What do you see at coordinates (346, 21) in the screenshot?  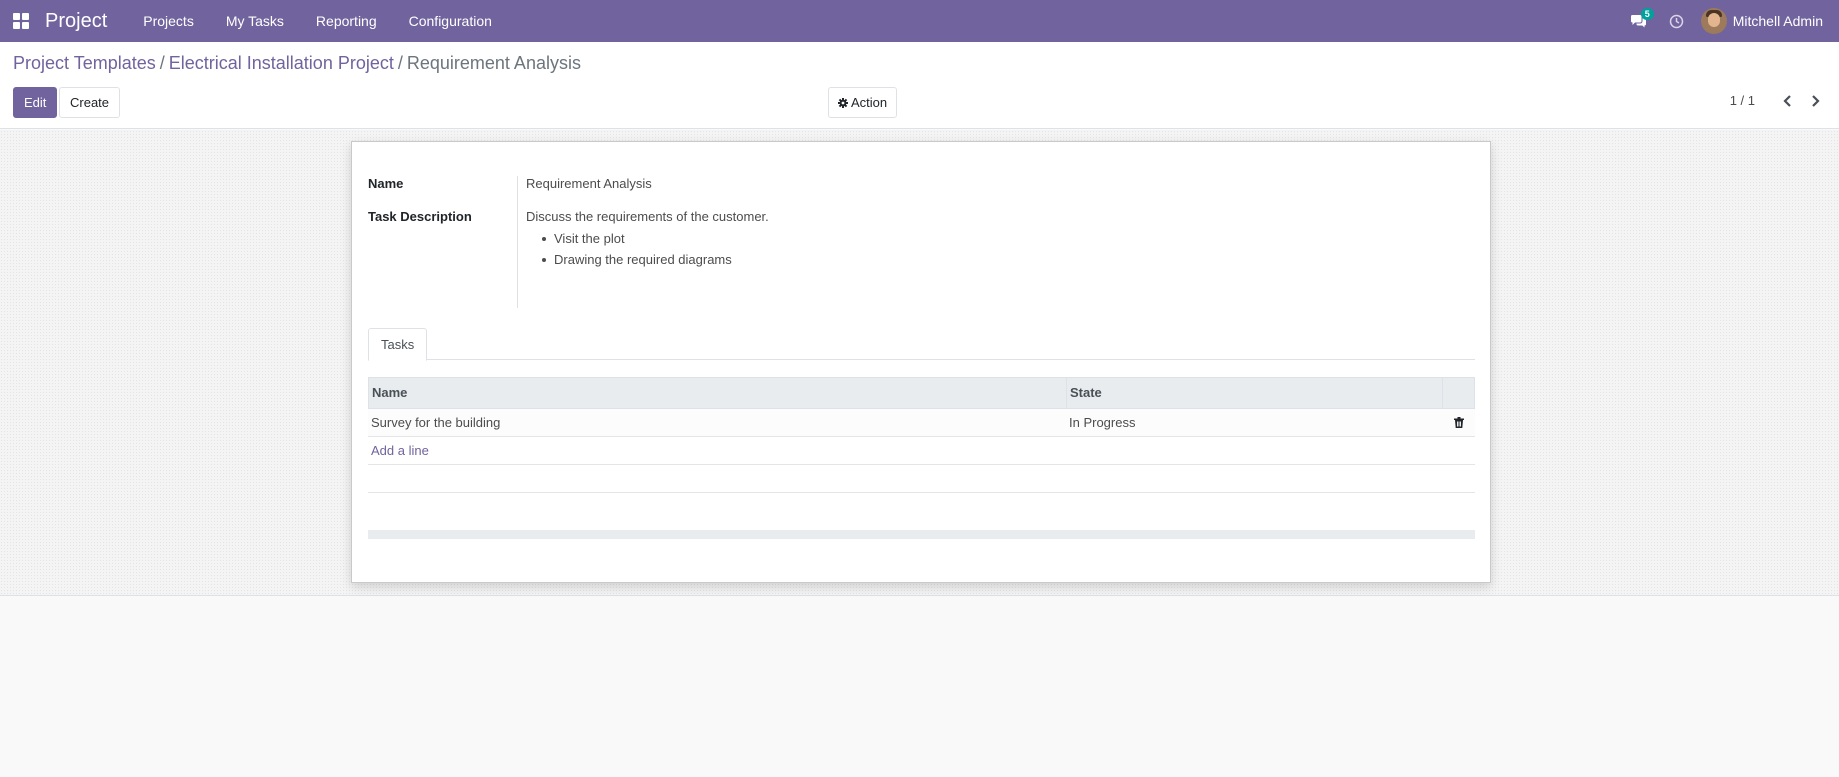 I see `menu-reporting: Reporting` at bounding box center [346, 21].